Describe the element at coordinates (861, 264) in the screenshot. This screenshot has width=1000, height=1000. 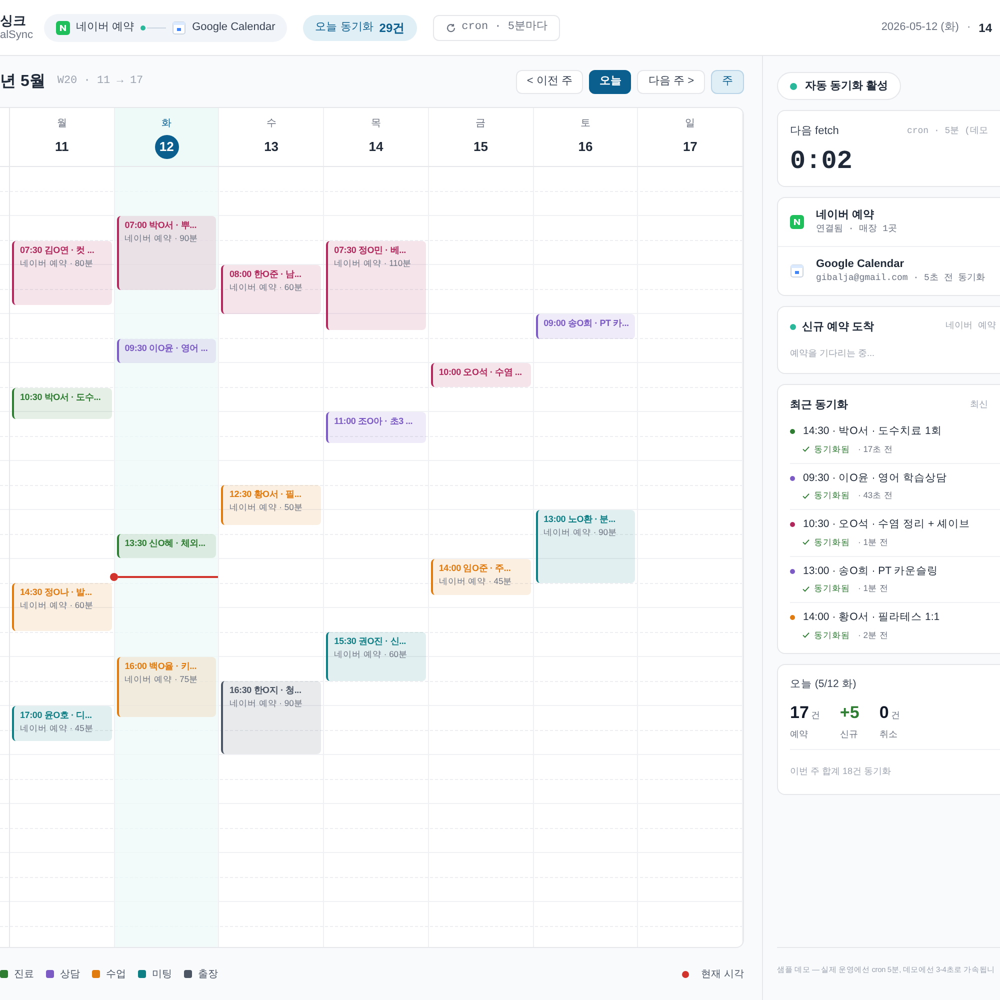
I see `connection-name: Google Calendar` at that location.